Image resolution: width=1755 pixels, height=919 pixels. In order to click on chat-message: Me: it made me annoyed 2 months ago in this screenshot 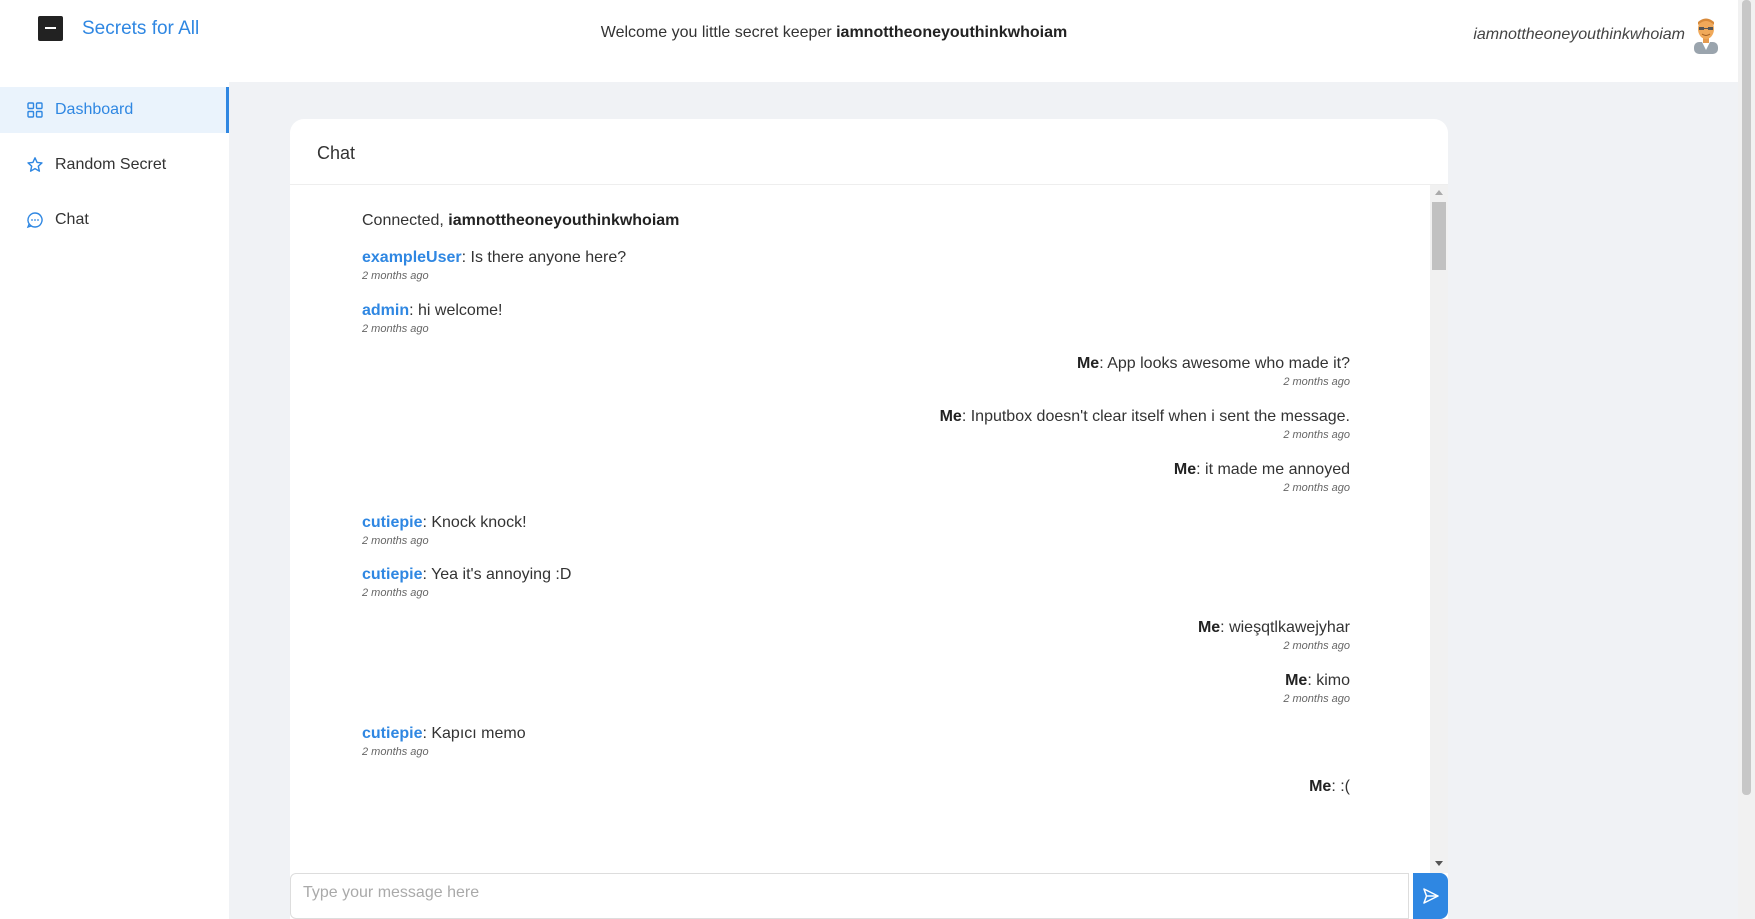, I will do `click(1262, 477)`.